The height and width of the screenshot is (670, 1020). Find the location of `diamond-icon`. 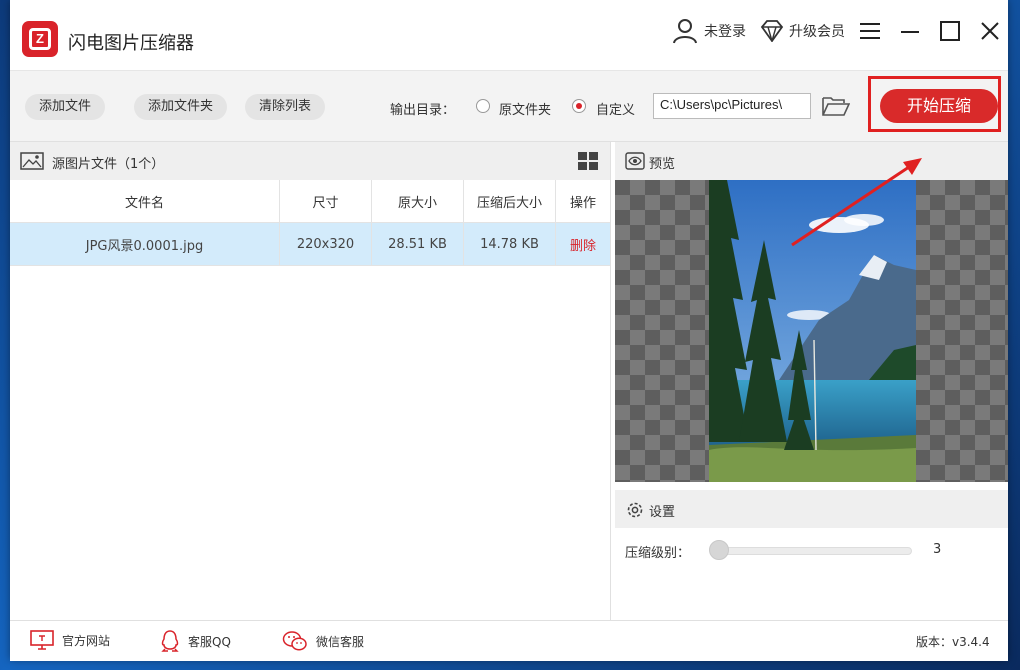

diamond-icon is located at coordinates (772, 31).